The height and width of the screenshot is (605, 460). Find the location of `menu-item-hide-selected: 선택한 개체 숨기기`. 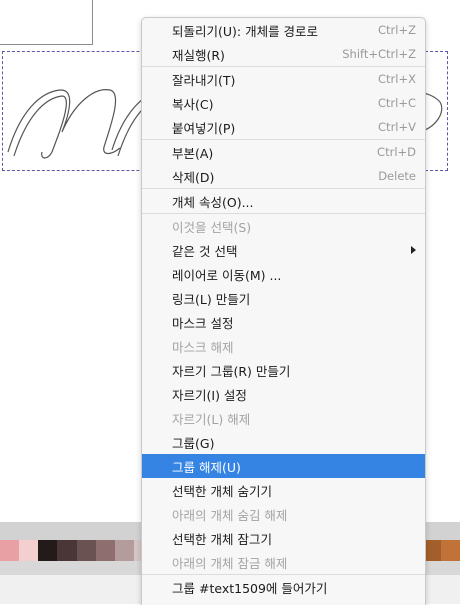

menu-item-hide-selected: 선택한 개체 숨기기 is located at coordinates (283, 490).